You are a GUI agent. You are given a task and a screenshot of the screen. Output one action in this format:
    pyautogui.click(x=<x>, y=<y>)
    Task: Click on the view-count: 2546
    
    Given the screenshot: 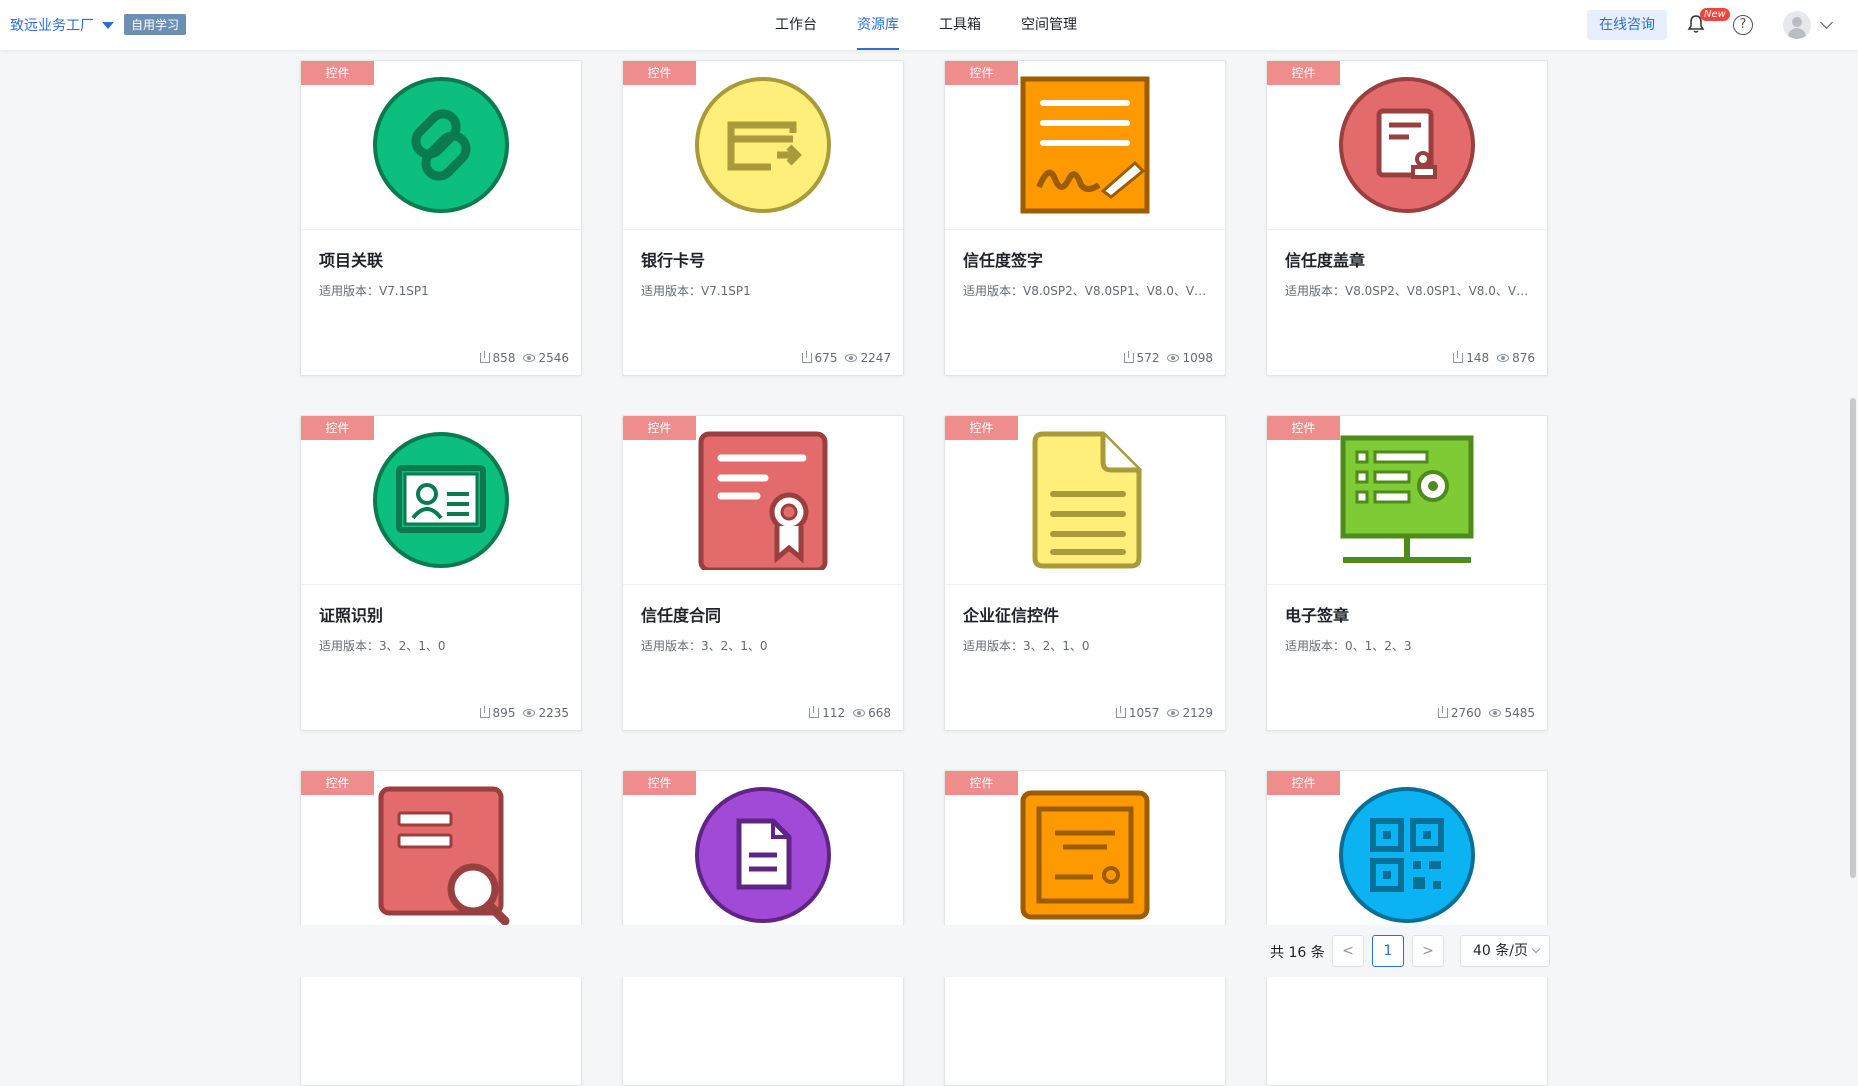 What is the action you would take?
    pyautogui.click(x=546, y=358)
    